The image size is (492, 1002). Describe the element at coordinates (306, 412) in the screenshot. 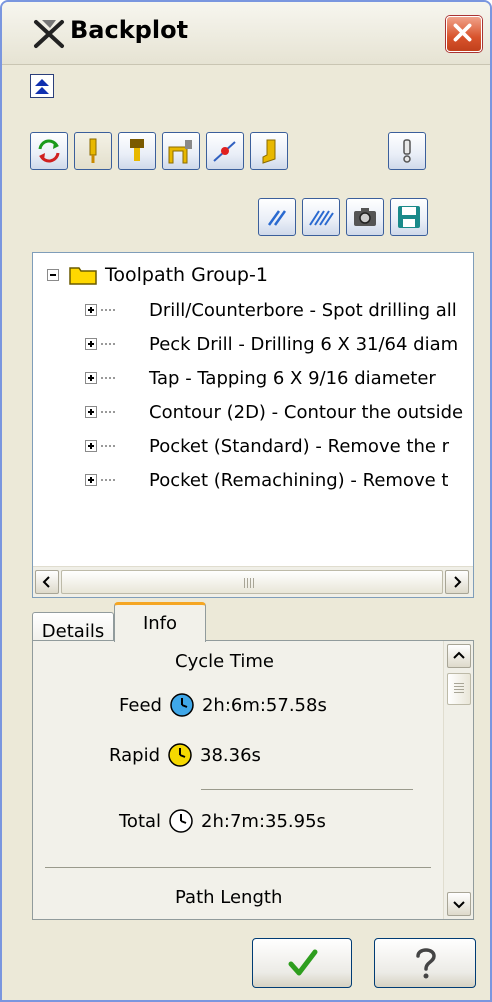

I see `tree-item-label: Contour (2D) - Contour the outside` at that location.